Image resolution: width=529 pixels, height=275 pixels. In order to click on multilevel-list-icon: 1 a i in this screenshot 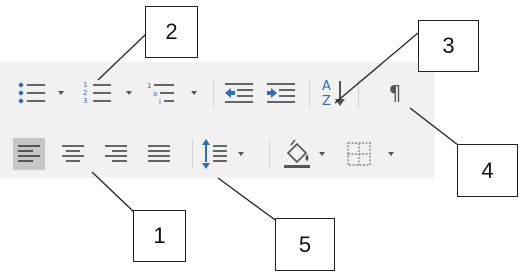, I will do `click(172, 94)`.